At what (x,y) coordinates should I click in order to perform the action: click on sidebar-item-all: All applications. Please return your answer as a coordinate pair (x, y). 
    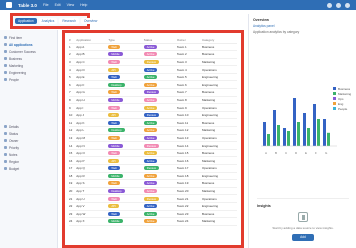
    Looking at the image, I should click on (28, 44).